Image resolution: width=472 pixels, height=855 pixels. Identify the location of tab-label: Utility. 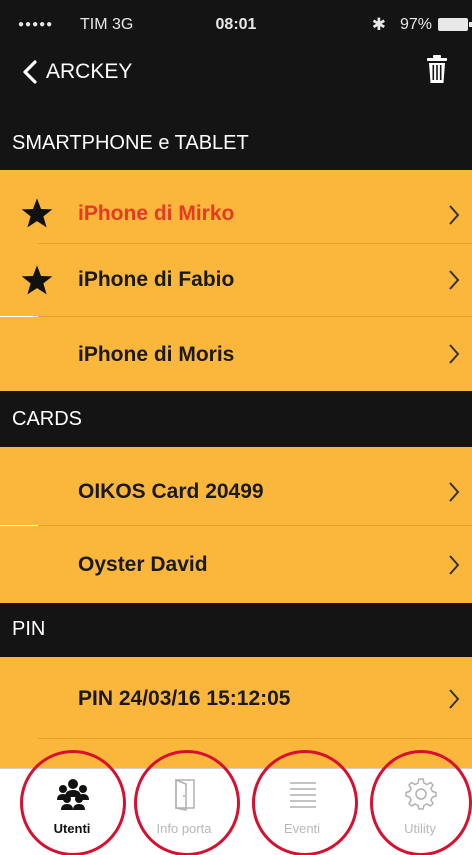
(420, 828).